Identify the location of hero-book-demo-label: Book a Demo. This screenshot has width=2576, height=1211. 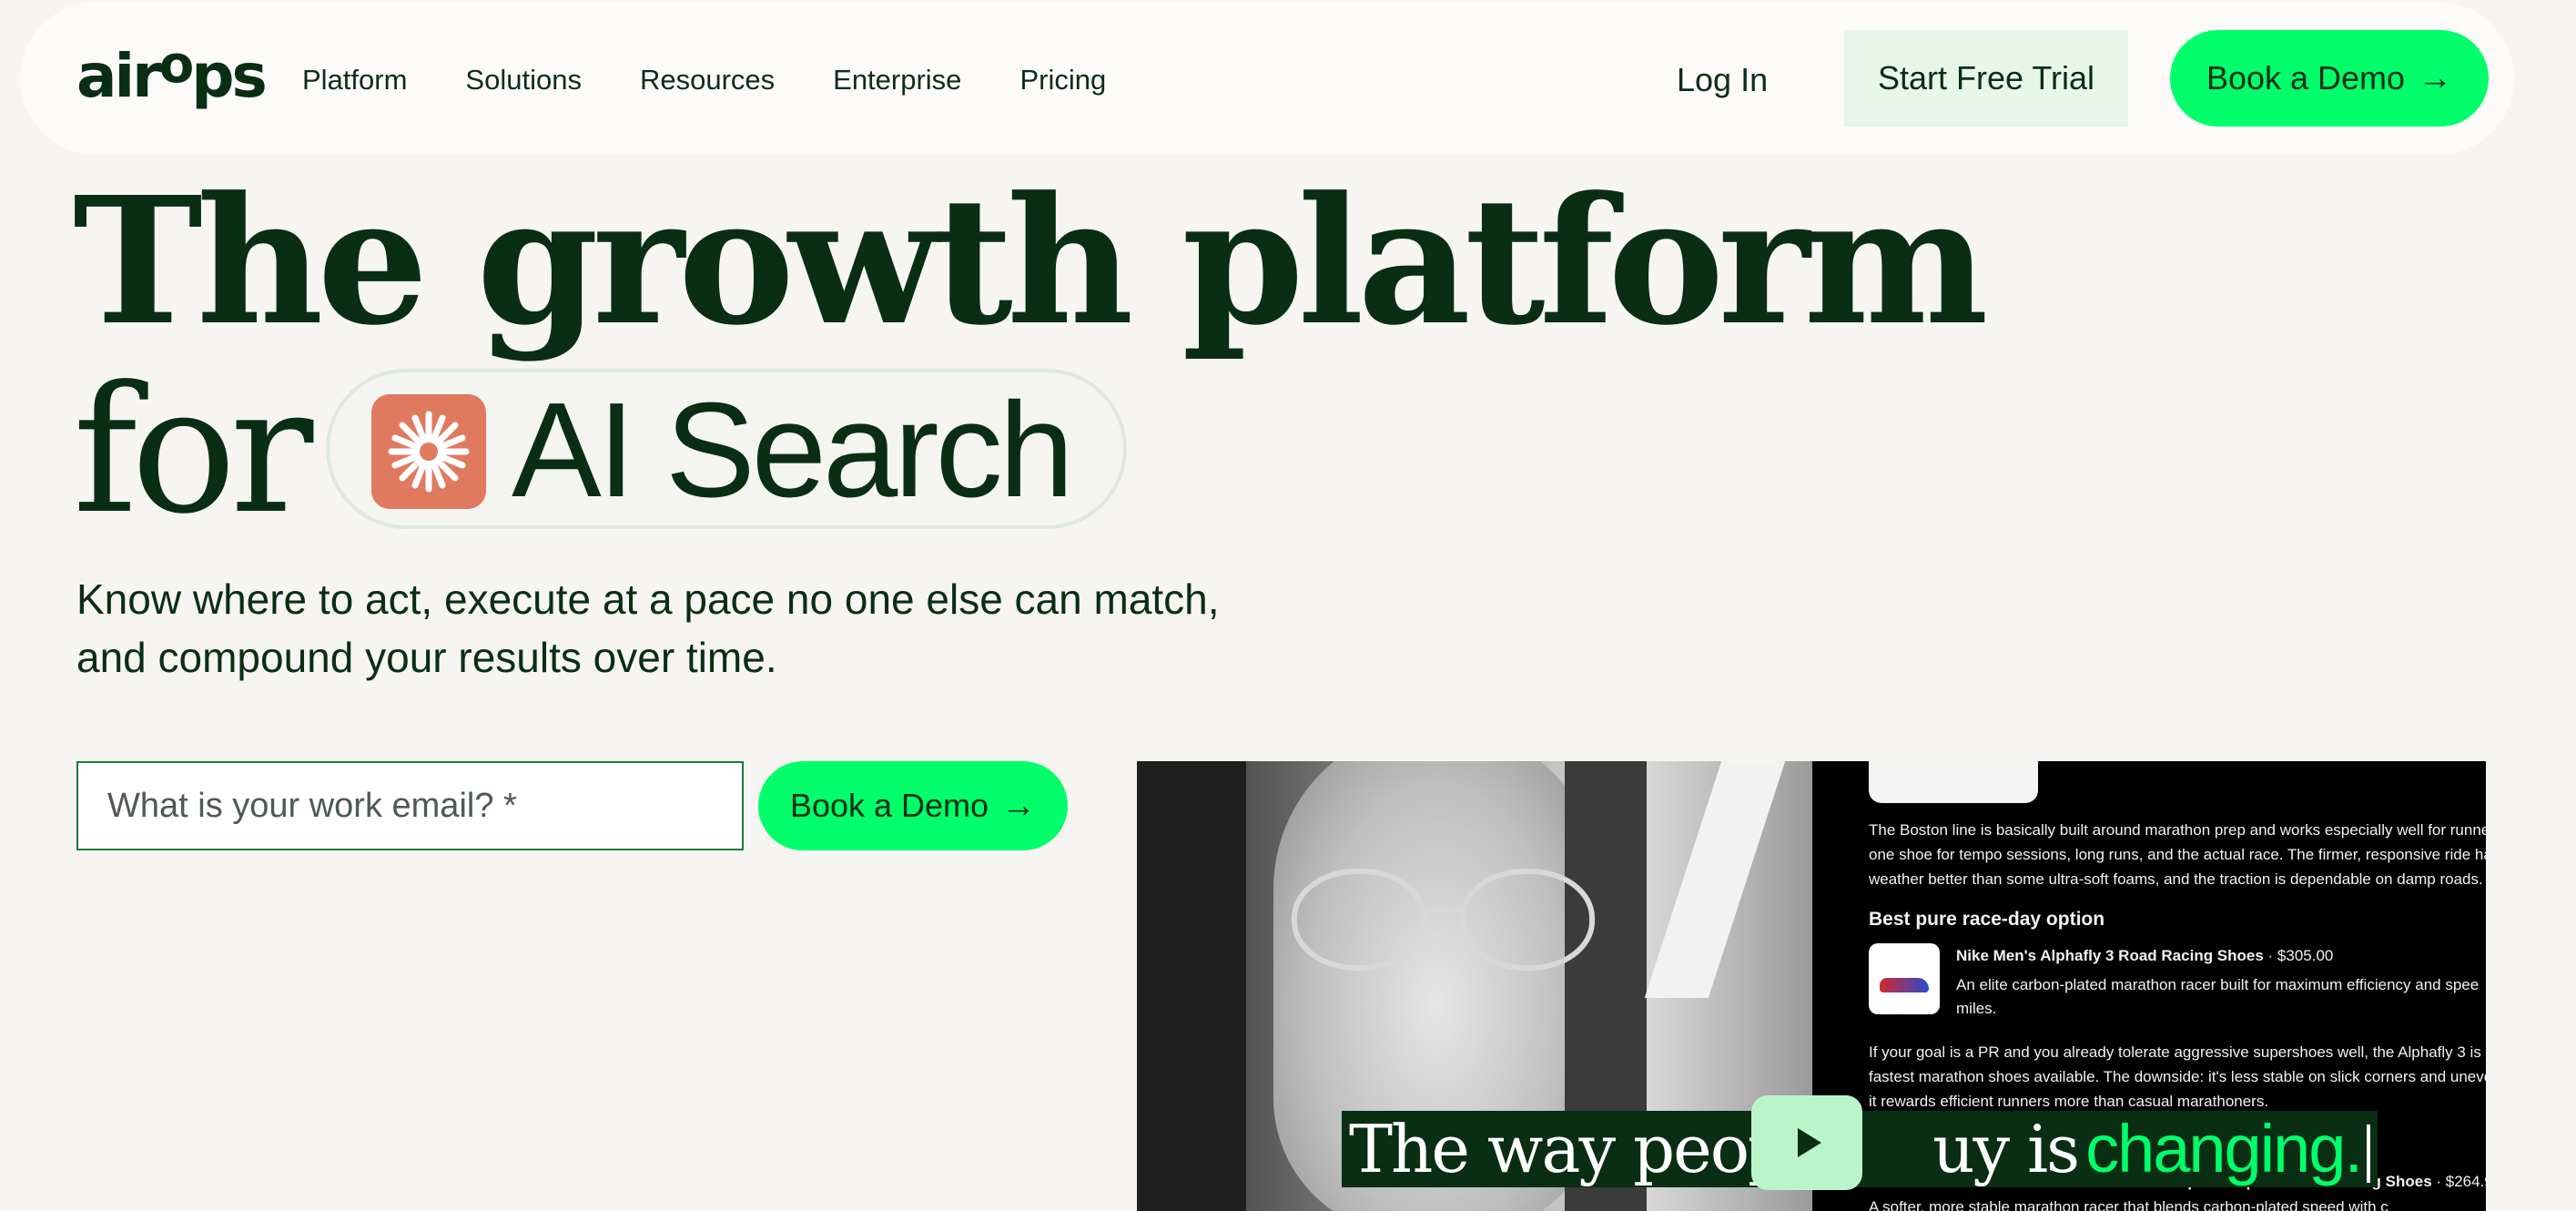
(889, 805).